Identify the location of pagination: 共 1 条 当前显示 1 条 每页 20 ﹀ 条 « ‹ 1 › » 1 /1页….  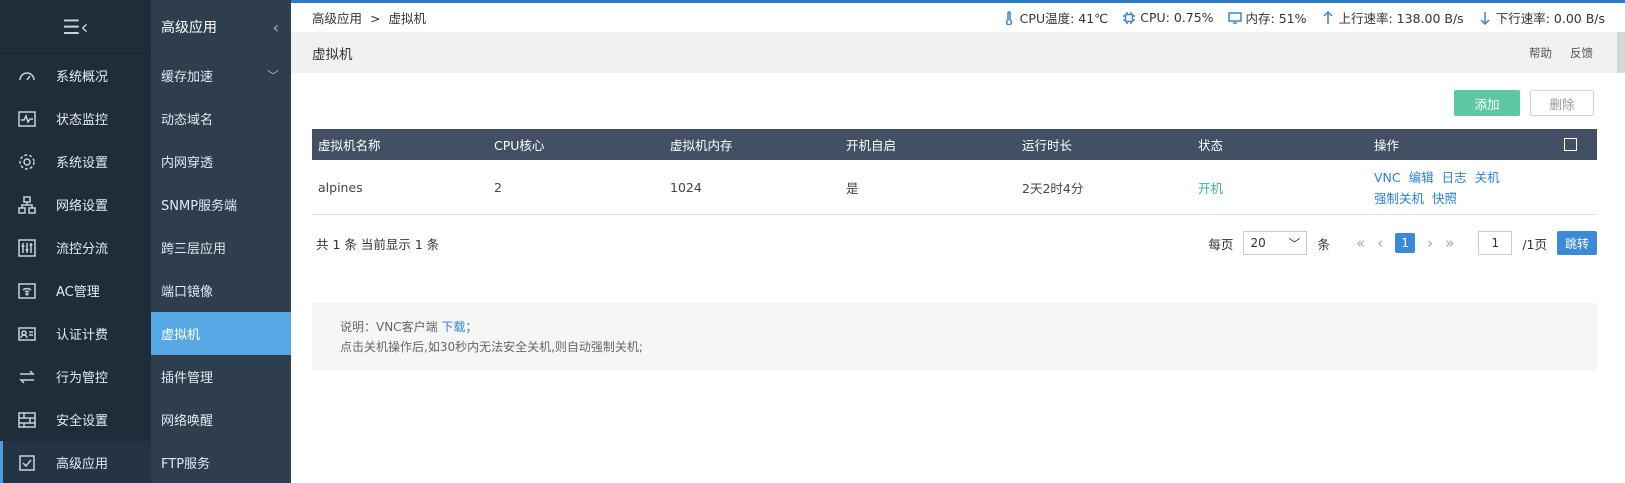
(954, 243).